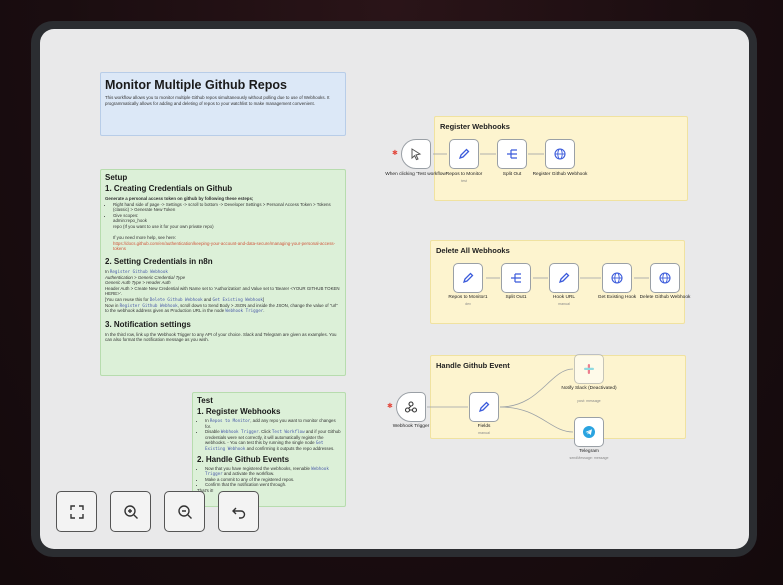 The width and height of the screenshot is (783, 585). What do you see at coordinates (564, 304) in the screenshot?
I see `sub-hook-url: manual` at bounding box center [564, 304].